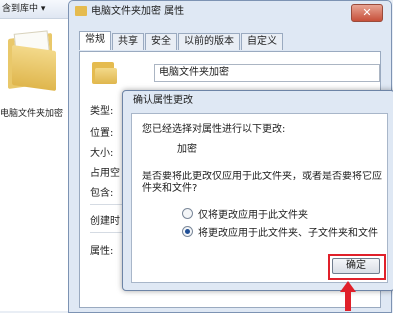 The width and height of the screenshot is (393, 313). Describe the element at coordinates (214, 129) in the screenshot. I see `dialog-intro-text: 您已经选择对属性进行以下更改:` at that location.